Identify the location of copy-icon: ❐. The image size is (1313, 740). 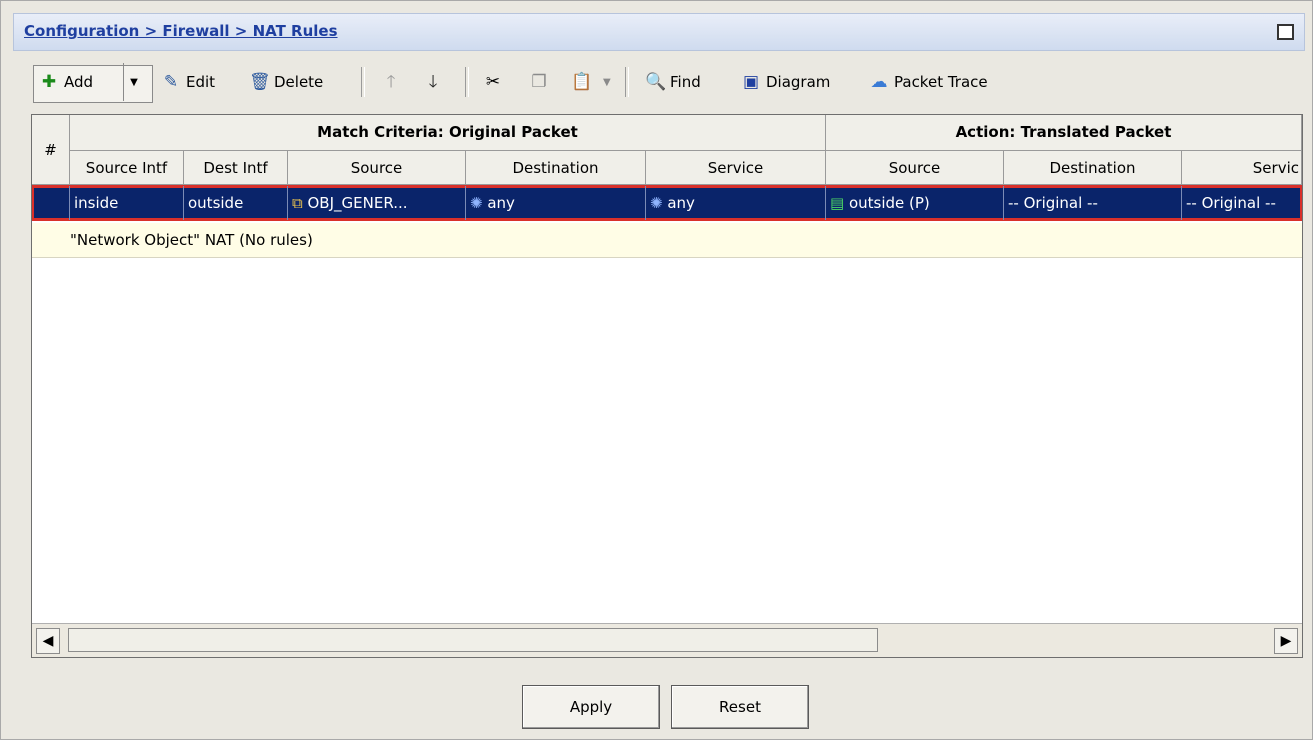
(539, 82).